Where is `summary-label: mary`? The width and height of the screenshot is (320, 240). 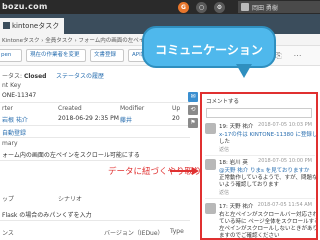 summary-label: mary is located at coordinates (10, 143).